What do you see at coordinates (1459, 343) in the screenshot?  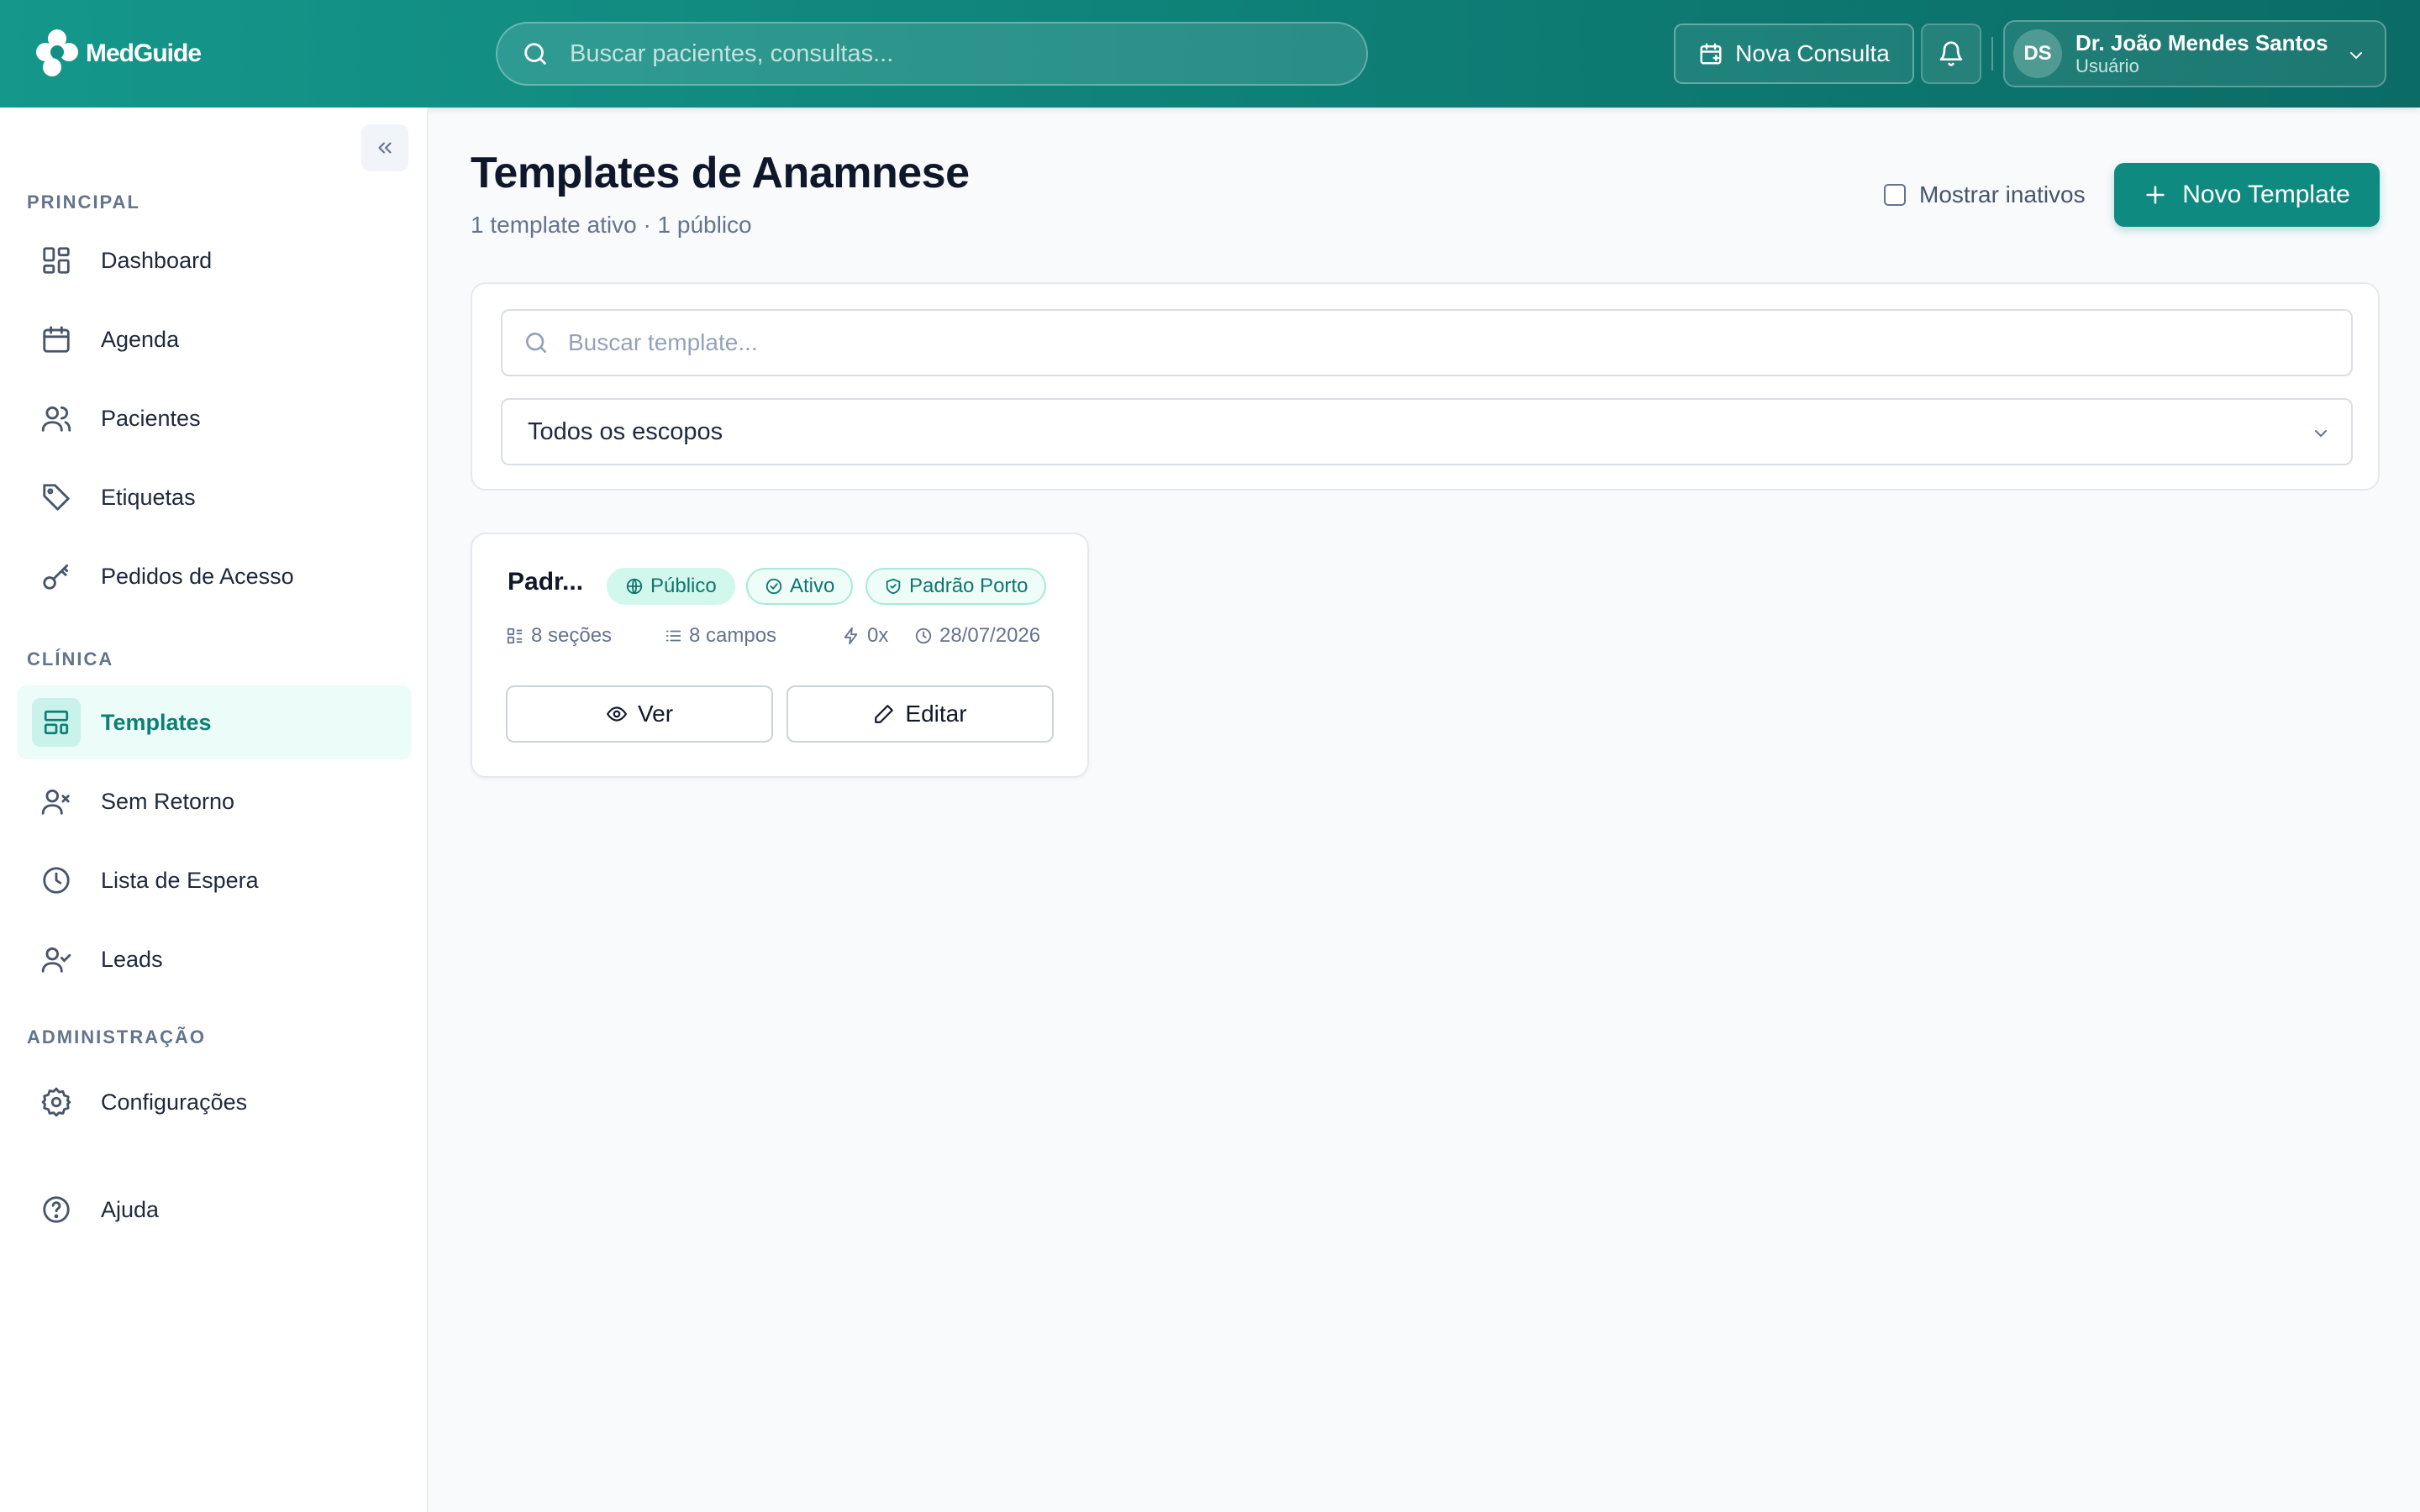 I see `template-search-input` at bounding box center [1459, 343].